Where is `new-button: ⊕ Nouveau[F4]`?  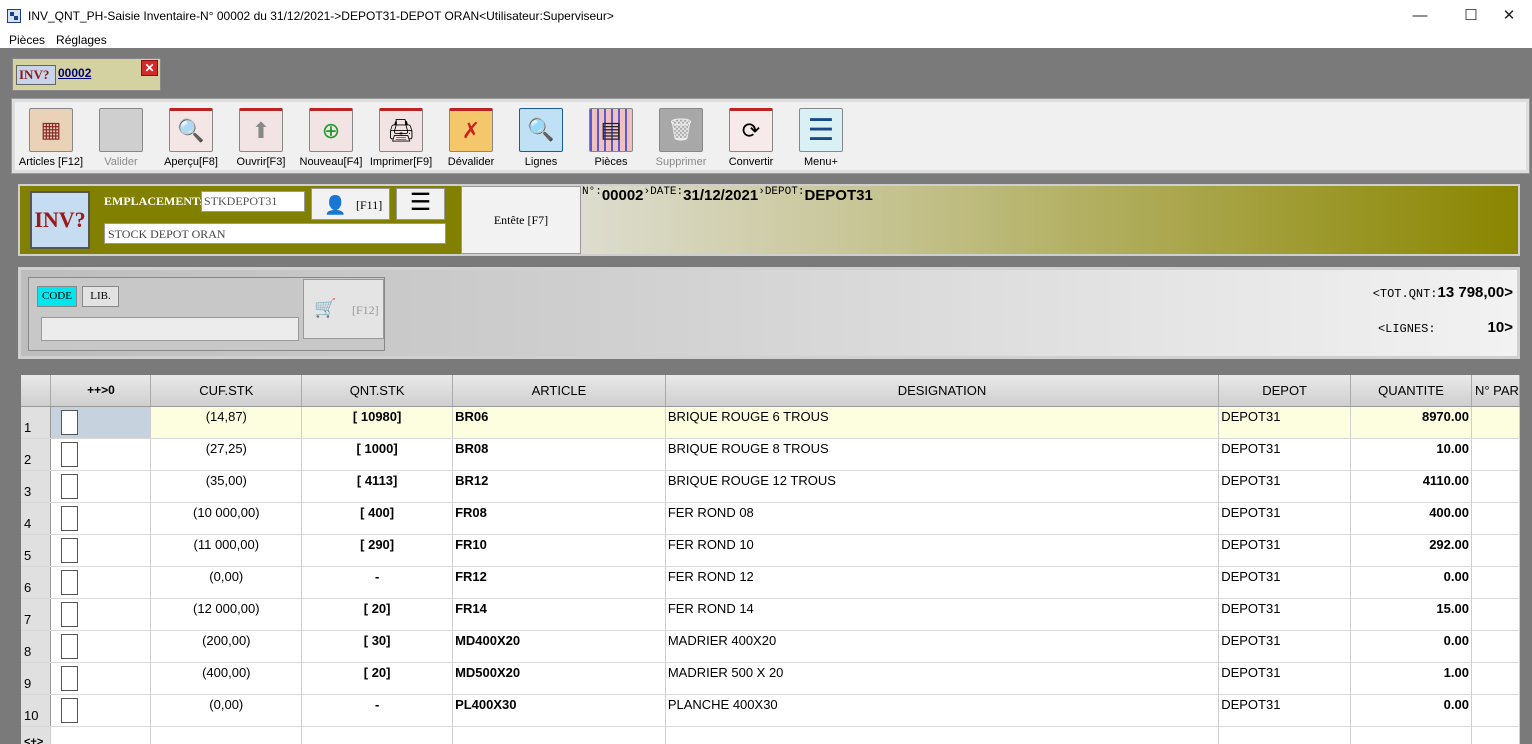 new-button: ⊕ Nouveau[F4] is located at coordinates (331, 139).